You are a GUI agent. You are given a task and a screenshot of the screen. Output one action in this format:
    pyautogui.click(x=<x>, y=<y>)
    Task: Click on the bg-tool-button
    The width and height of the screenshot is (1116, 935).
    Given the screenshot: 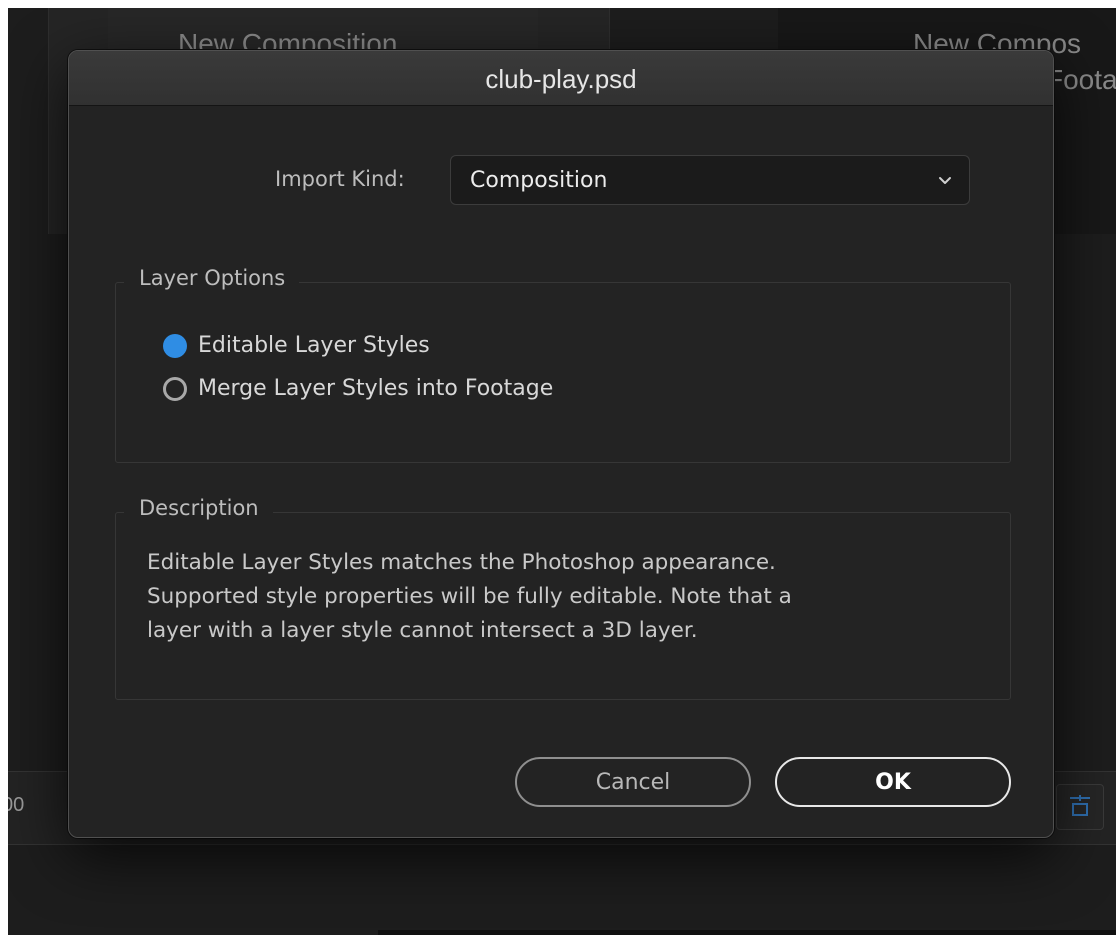 What is the action you would take?
    pyautogui.click(x=1080, y=807)
    